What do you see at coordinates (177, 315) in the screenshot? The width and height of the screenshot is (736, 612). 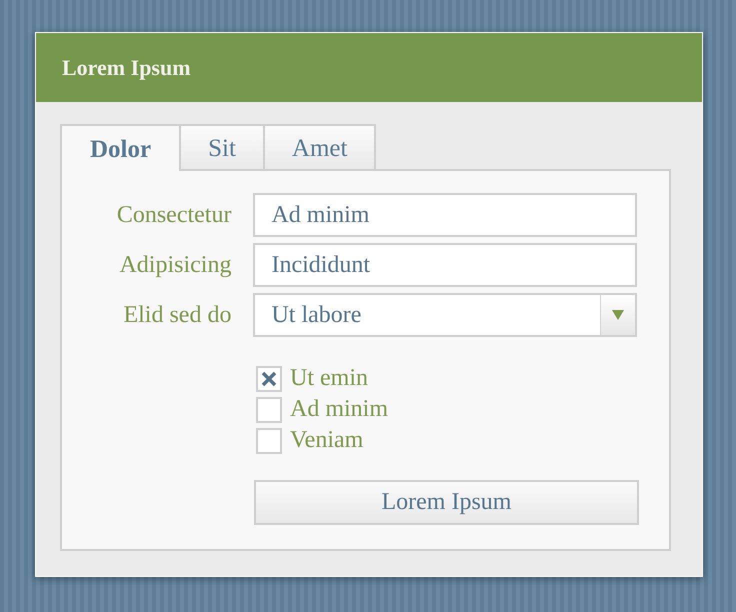 I see `field-label: Elid sed do` at bounding box center [177, 315].